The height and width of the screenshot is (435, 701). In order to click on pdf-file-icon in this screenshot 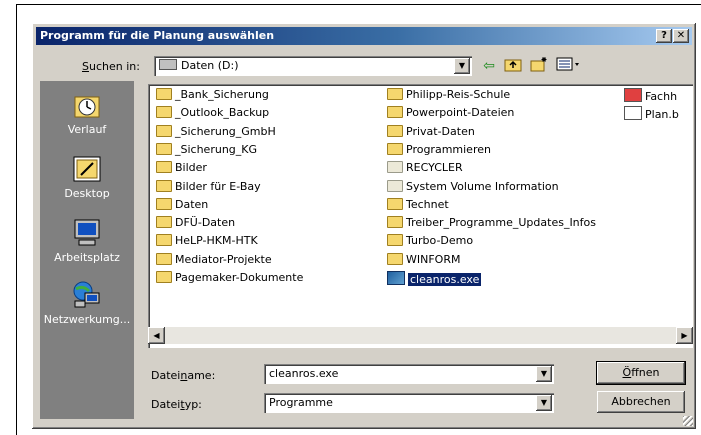, I will do `click(633, 95)`.